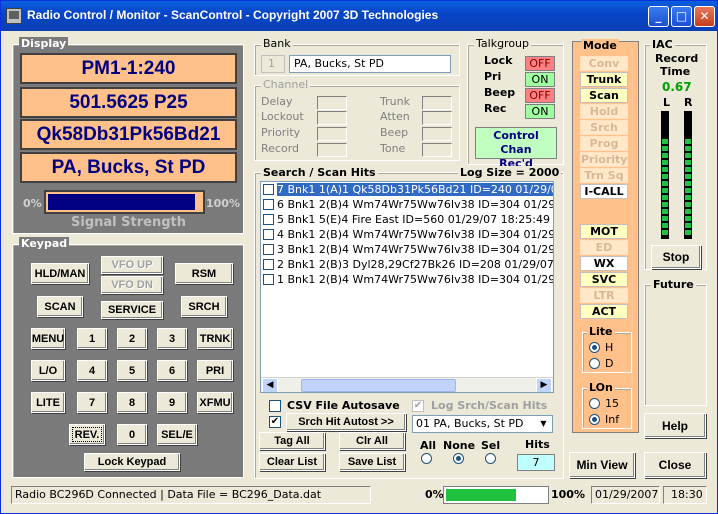 The height and width of the screenshot is (514, 718). I want to click on future-group, so click(675, 345).